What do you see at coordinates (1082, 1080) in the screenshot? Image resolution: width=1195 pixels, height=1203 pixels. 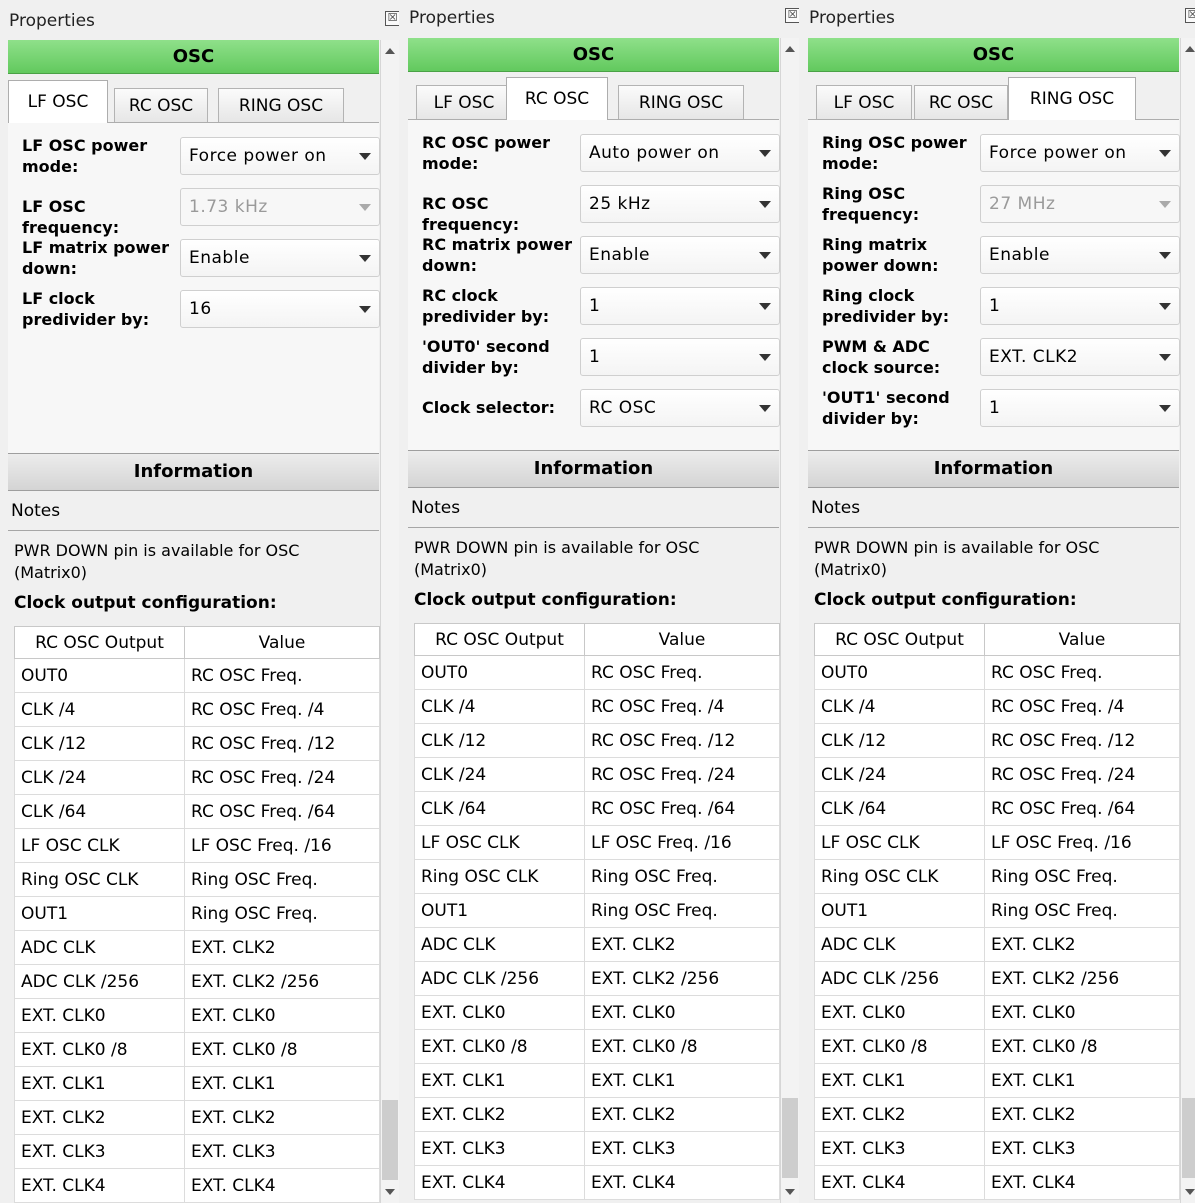 I see `value-cell: EXT. CLK1` at bounding box center [1082, 1080].